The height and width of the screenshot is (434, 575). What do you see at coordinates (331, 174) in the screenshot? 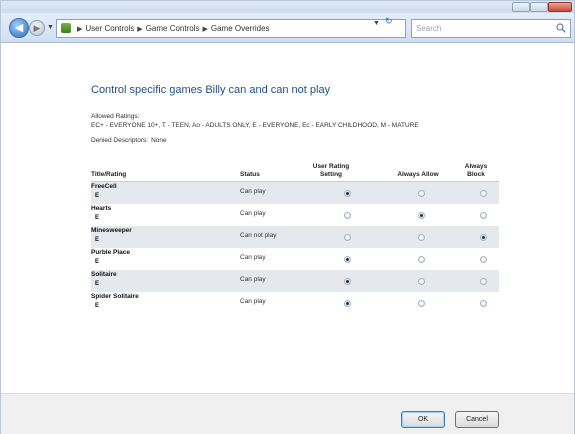
I see `column-header-user-rating-line2: Setting` at bounding box center [331, 174].